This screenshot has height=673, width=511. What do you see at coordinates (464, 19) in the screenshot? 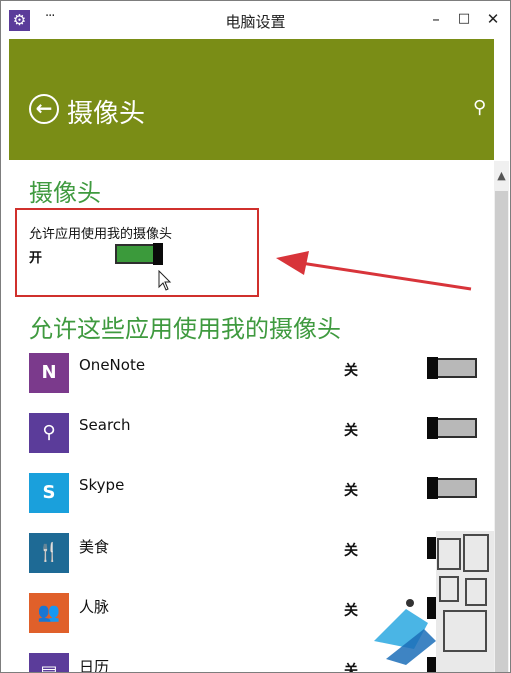
I see `maximize-button: □` at bounding box center [464, 19].